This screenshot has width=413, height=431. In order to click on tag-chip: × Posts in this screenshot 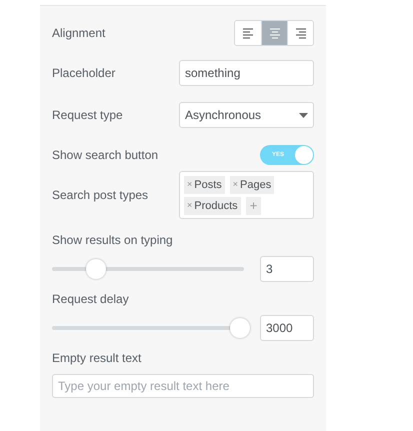, I will do `click(204, 185)`.